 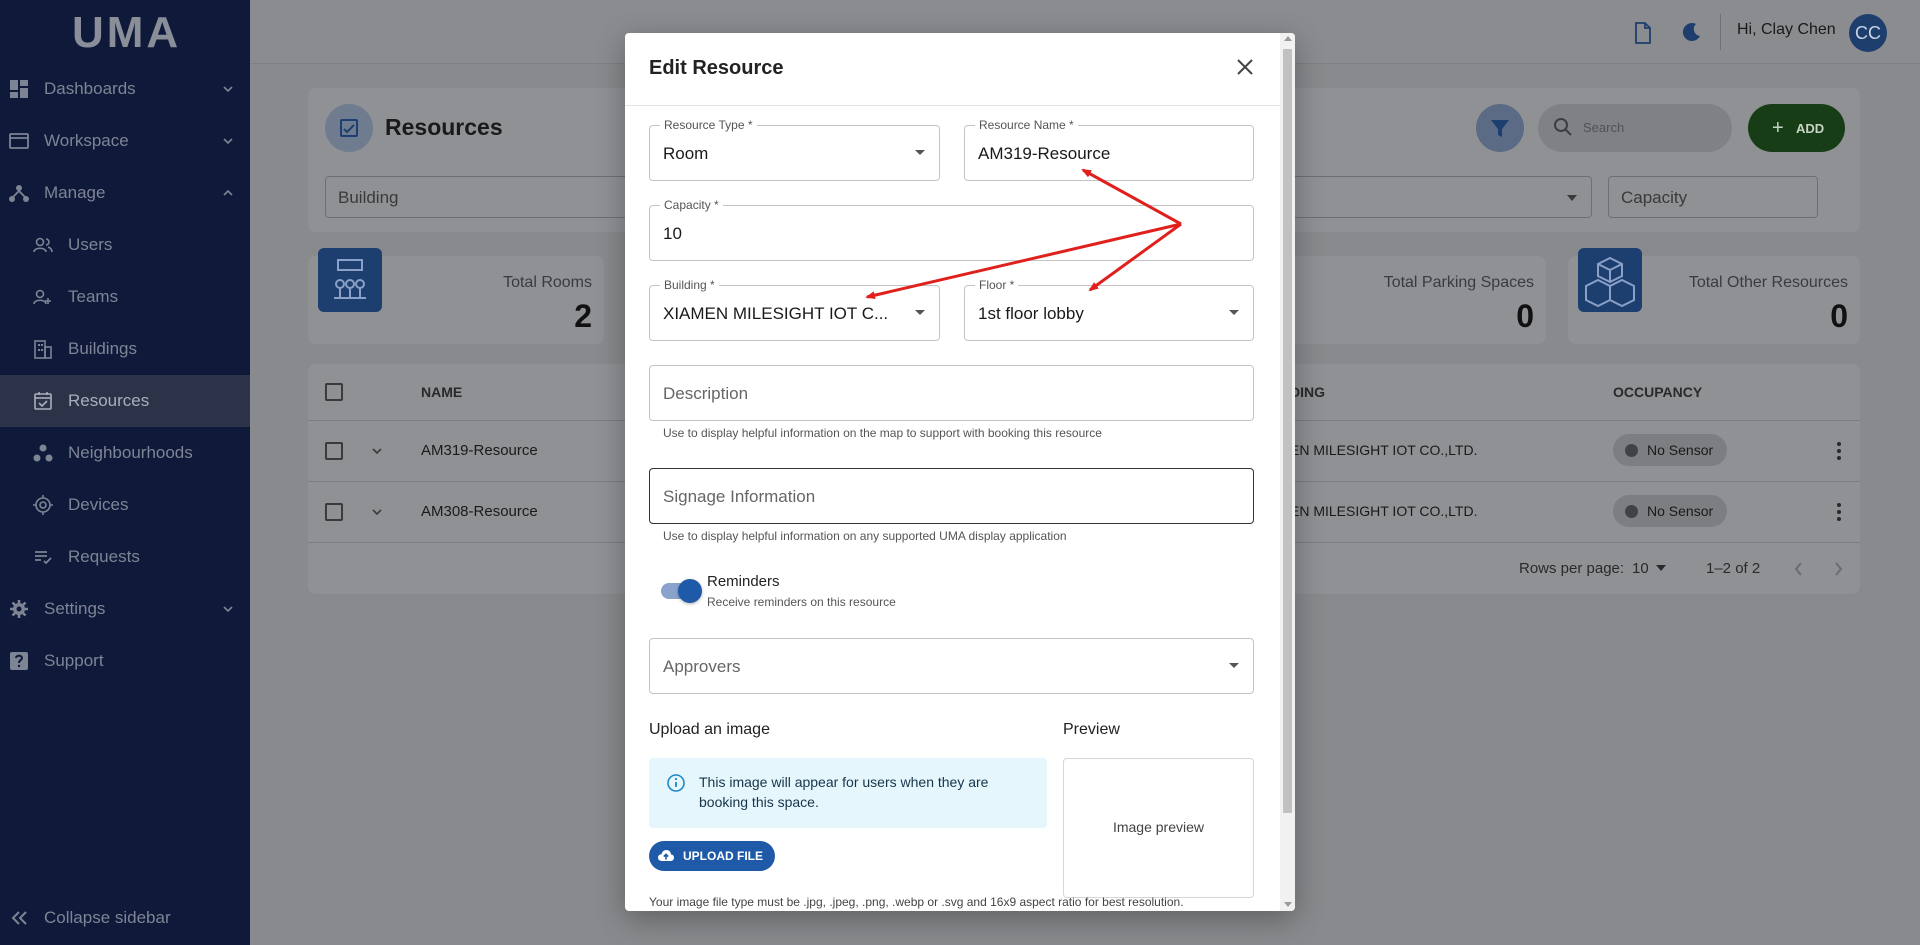 What do you see at coordinates (951, 666) in the screenshot?
I see `approvers-select: Approvers` at bounding box center [951, 666].